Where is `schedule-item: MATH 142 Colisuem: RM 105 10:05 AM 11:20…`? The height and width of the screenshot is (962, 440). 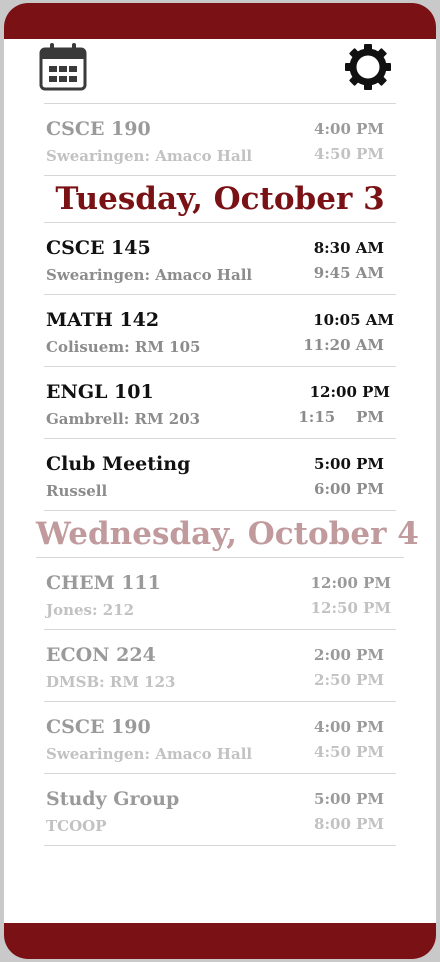 schedule-item: MATH 142 Colisuem: RM 105 10:05 AM 11:20… is located at coordinates (220, 331).